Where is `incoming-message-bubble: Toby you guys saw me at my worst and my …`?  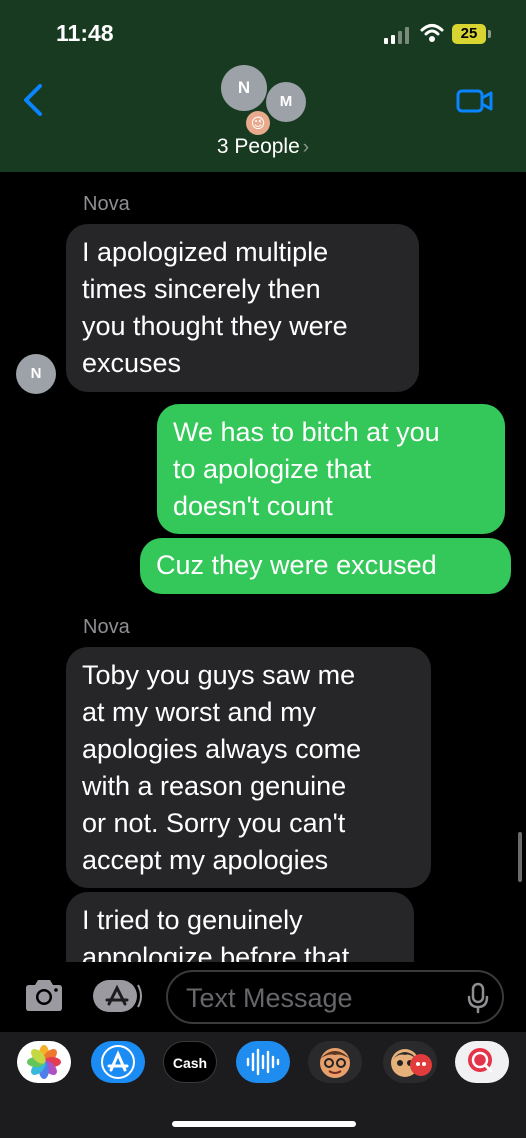
incoming-message-bubble: Toby you guys saw me at my worst and my … is located at coordinates (248, 767).